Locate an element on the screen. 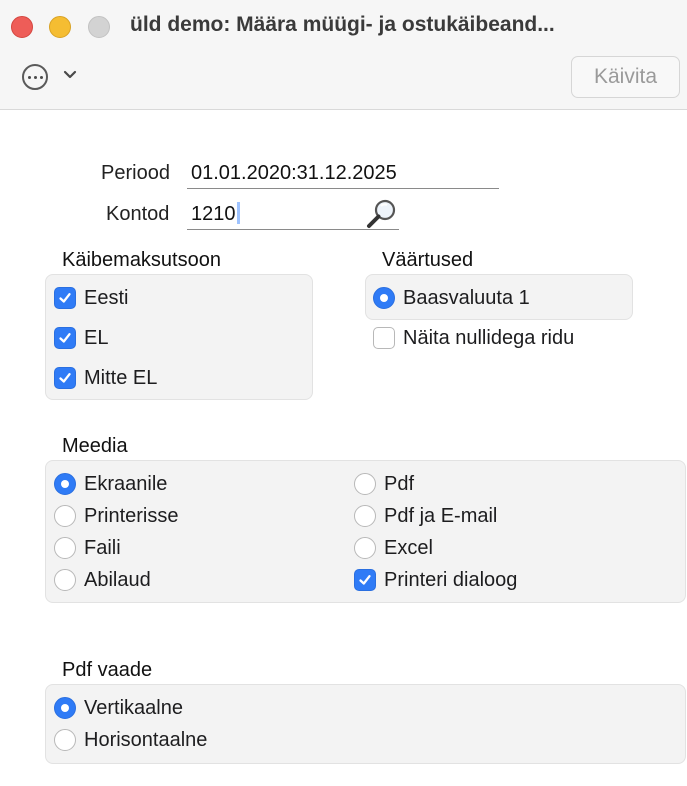  radio-pdf: Pdf is located at coordinates (384, 484).